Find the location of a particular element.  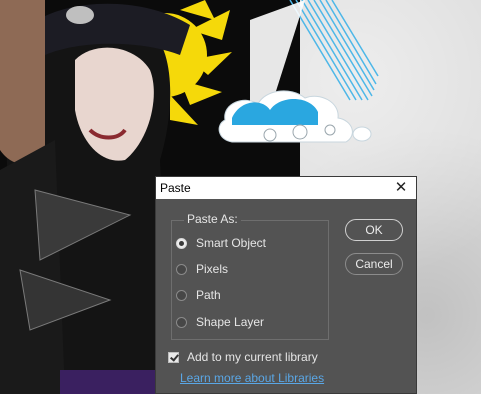

add-to-library-checkbox: Add to my current library is located at coordinates (243, 357).